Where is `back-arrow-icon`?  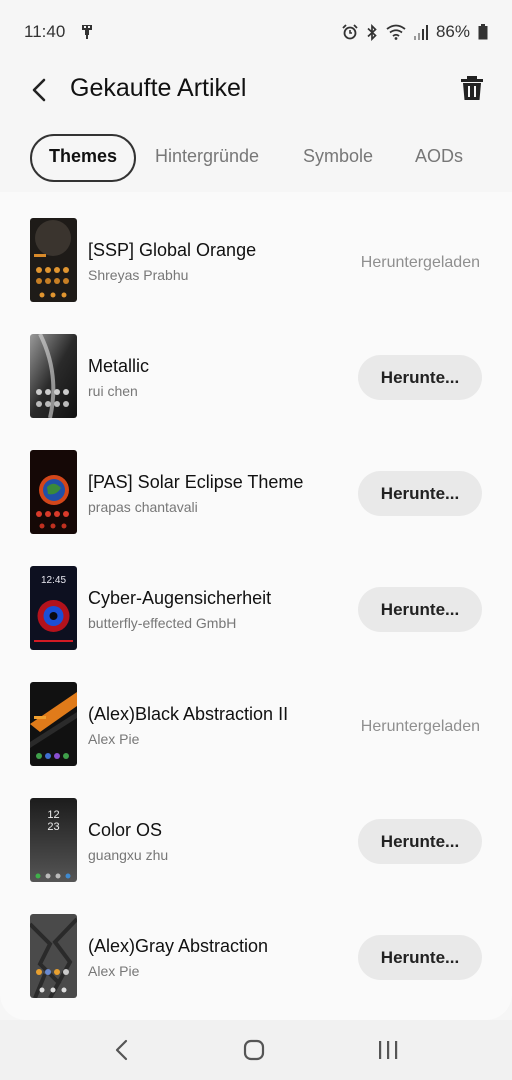
back-arrow-icon is located at coordinates (40, 90).